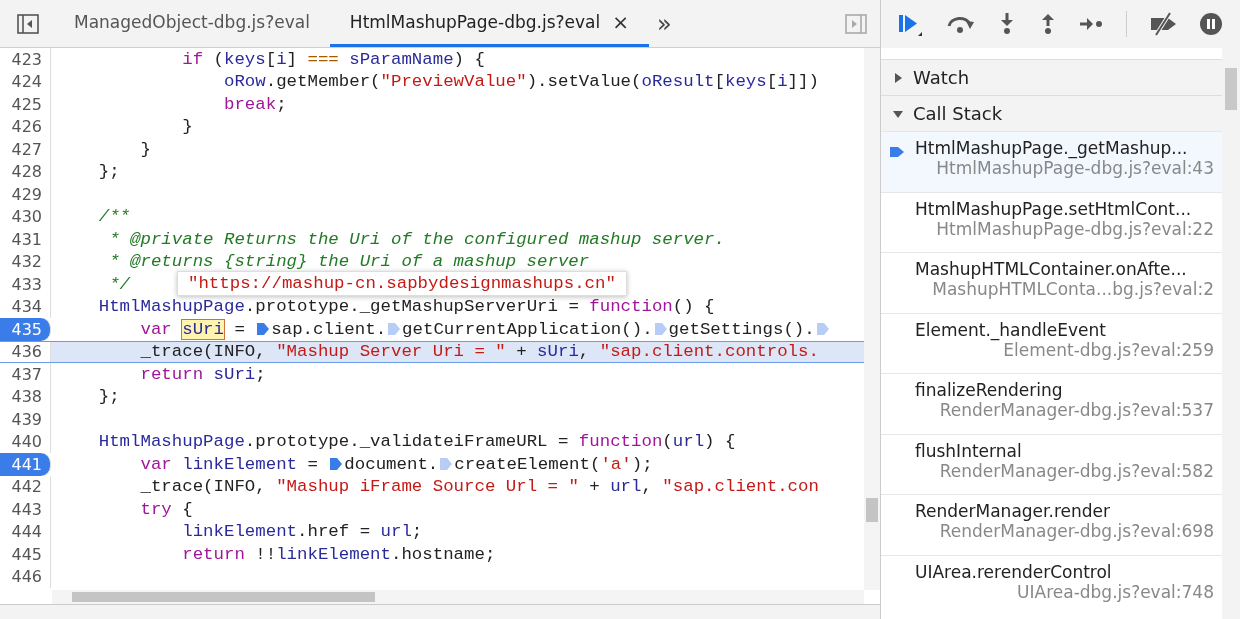 The width and height of the screenshot is (1240, 619). What do you see at coordinates (155, 509) in the screenshot?
I see `code-token: try` at bounding box center [155, 509].